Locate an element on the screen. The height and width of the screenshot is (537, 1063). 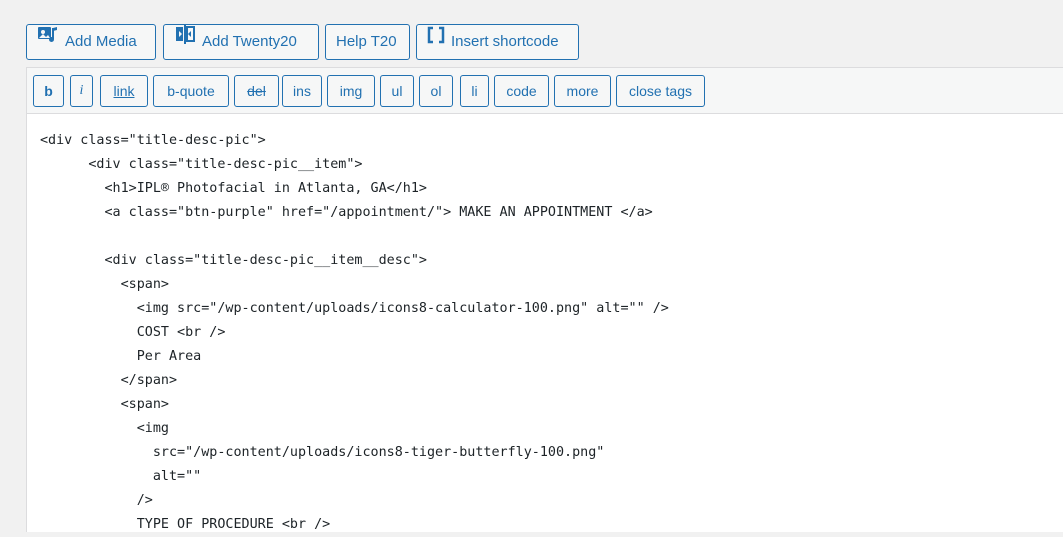
quicktag-close-tags-button: close tags is located at coordinates (660, 91).